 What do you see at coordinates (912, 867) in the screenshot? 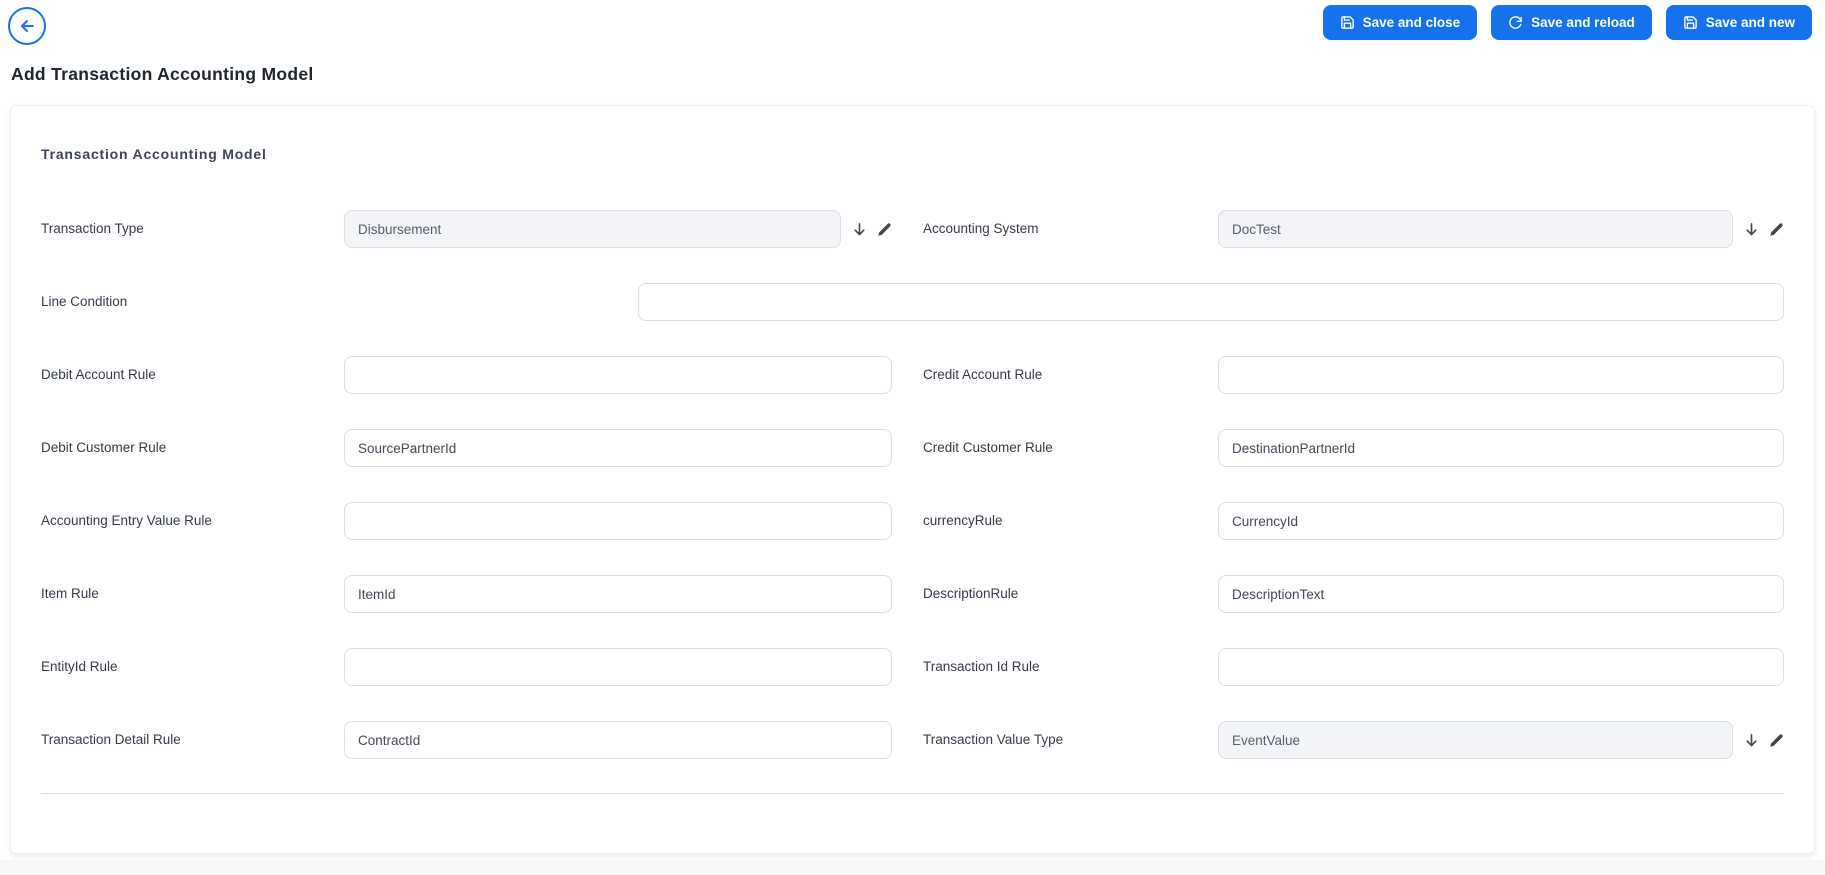
I see `page-bottom-strip` at bounding box center [912, 867].